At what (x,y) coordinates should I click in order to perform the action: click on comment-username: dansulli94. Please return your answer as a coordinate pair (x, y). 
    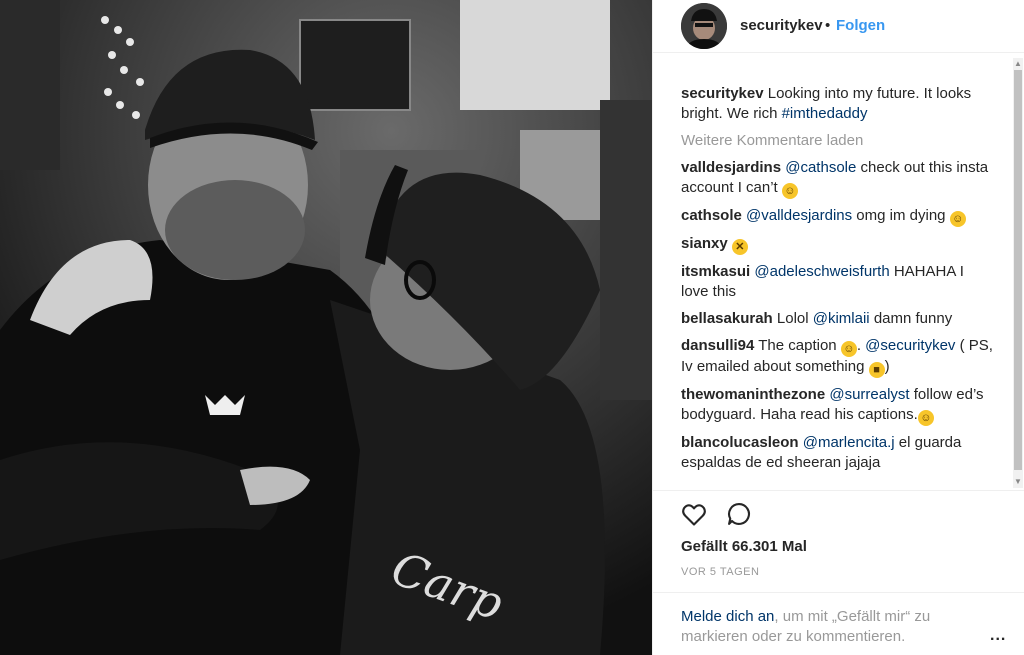
    Looking at the image, I should click on (717, 345).